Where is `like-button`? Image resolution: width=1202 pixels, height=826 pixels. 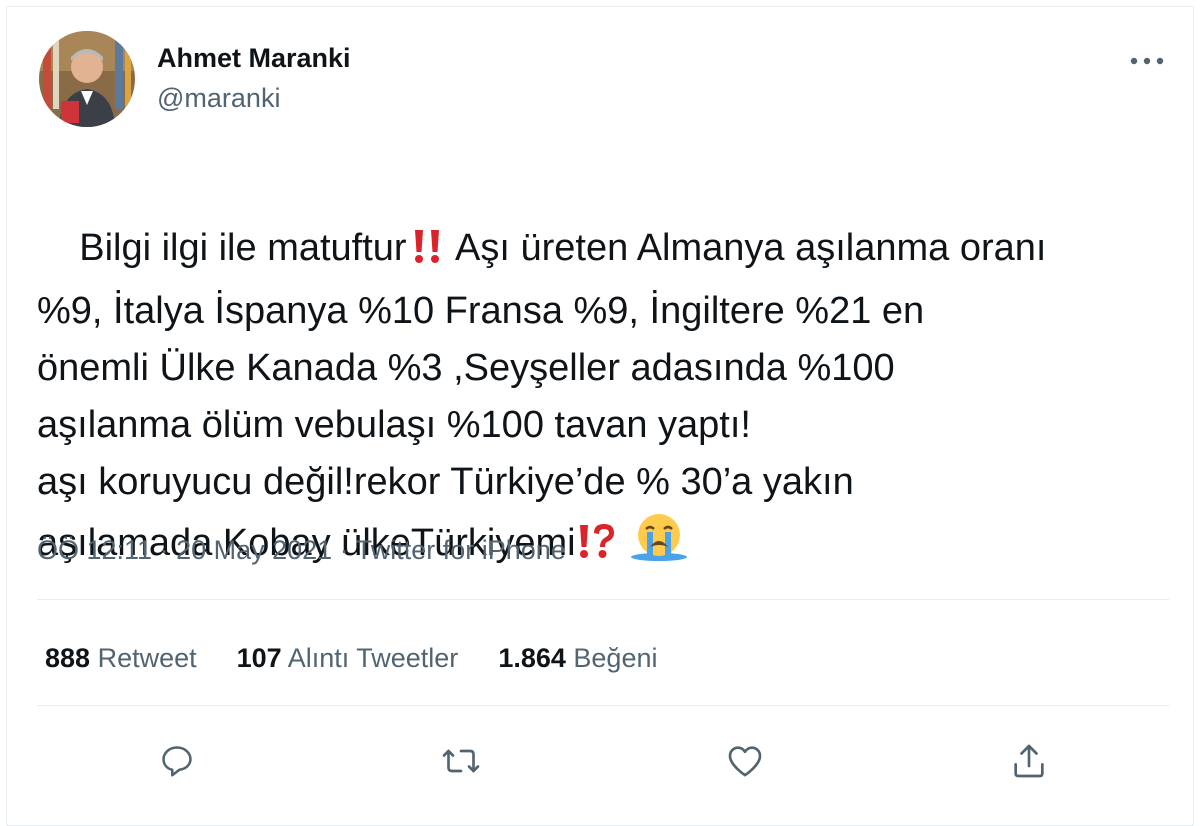 like-button is located at coordinates (745, 761).